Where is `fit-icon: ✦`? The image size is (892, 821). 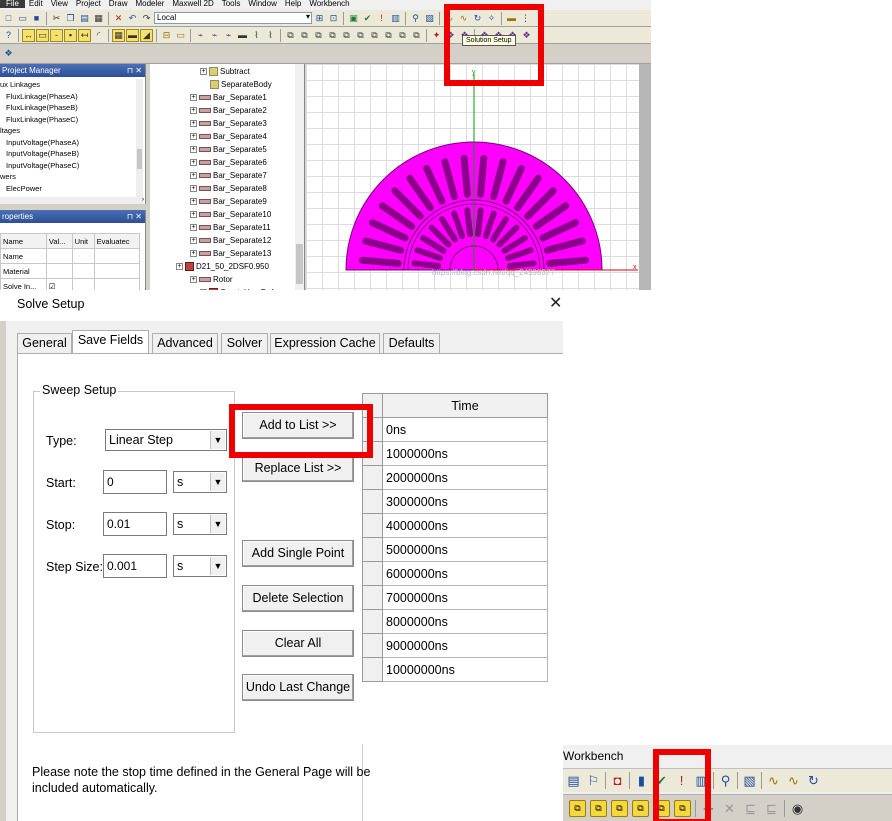
fit-icon: ✦ is located at coordinates (436, 35).